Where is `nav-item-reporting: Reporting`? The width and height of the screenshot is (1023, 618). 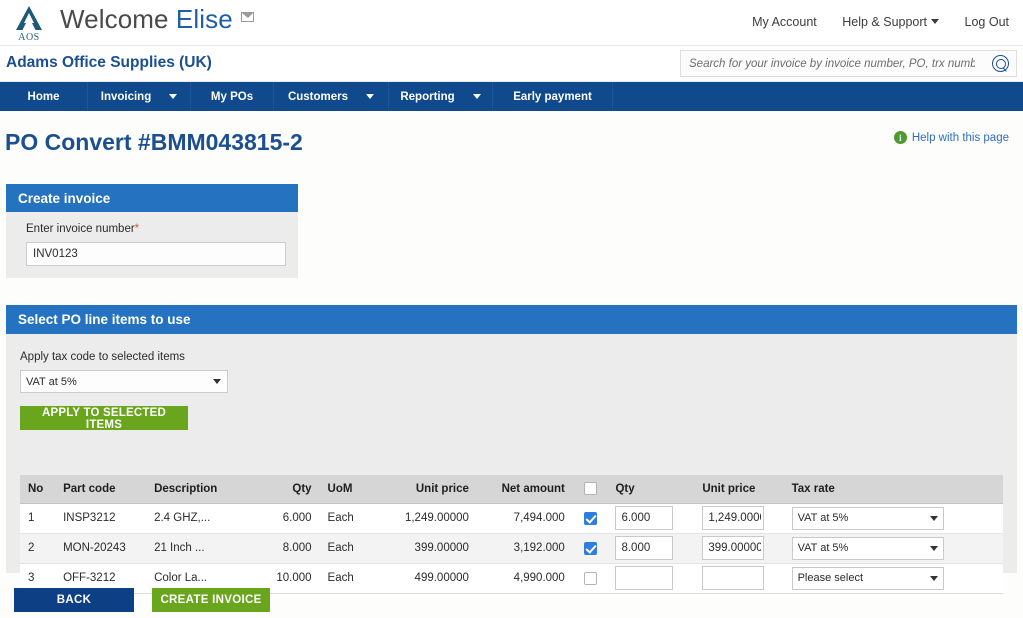 nav-item-reporting: Reporting is located at coordinates (441, 96).